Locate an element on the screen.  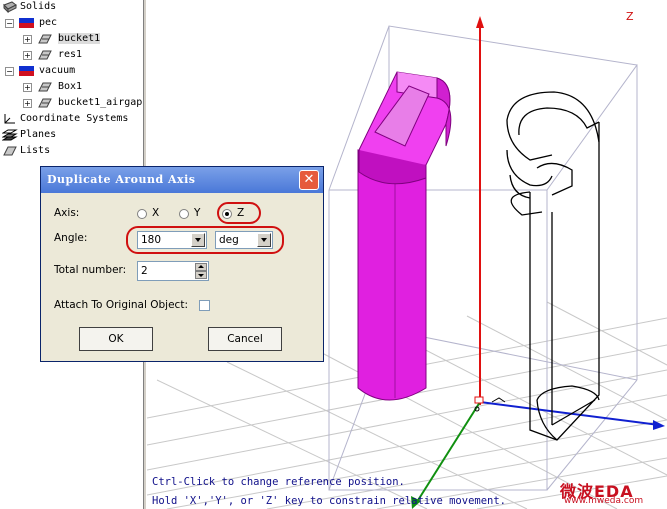
tree-item-bucket1: bucket1 is located at coordinates (69, 39).